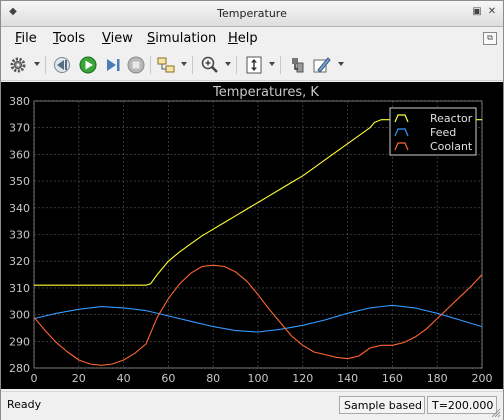 The height and width of the screenshot is (420, 504). What do you see at coordinates (19, 181) in the screenshot?
I see `y-tick-label: 350` at bounding box center [19, 181].